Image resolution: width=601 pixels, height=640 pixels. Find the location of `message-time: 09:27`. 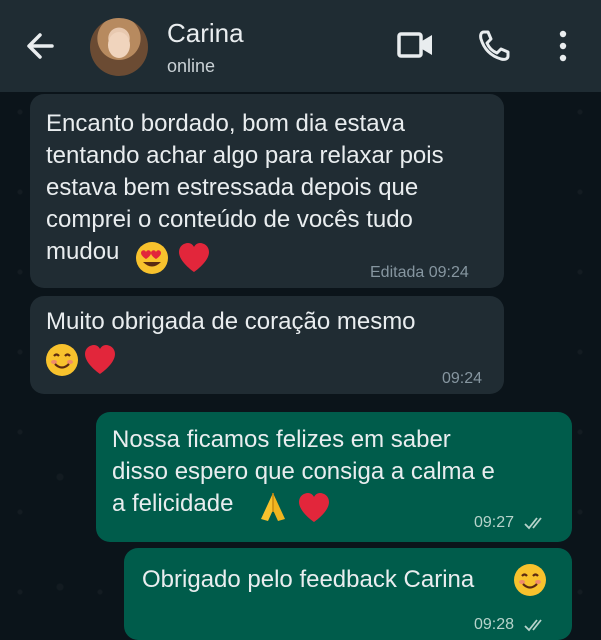

message-time: 09:27 is located at coordinates (494, 522).